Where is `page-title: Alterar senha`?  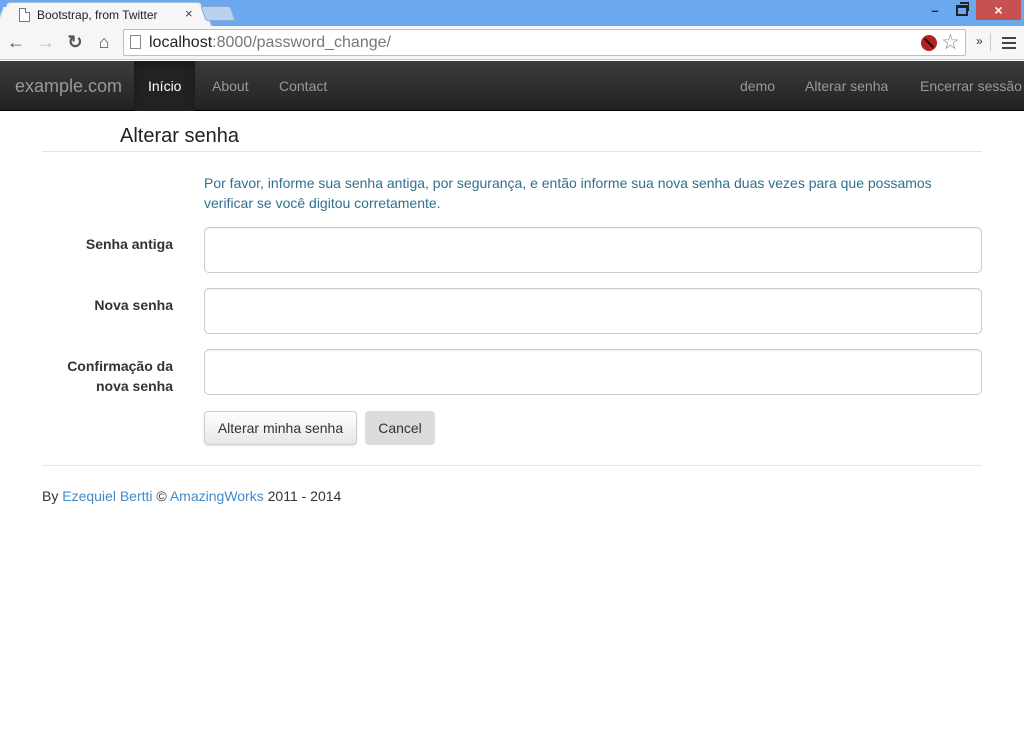
page-title: Alterar senha is located at coordinates (179, 136).